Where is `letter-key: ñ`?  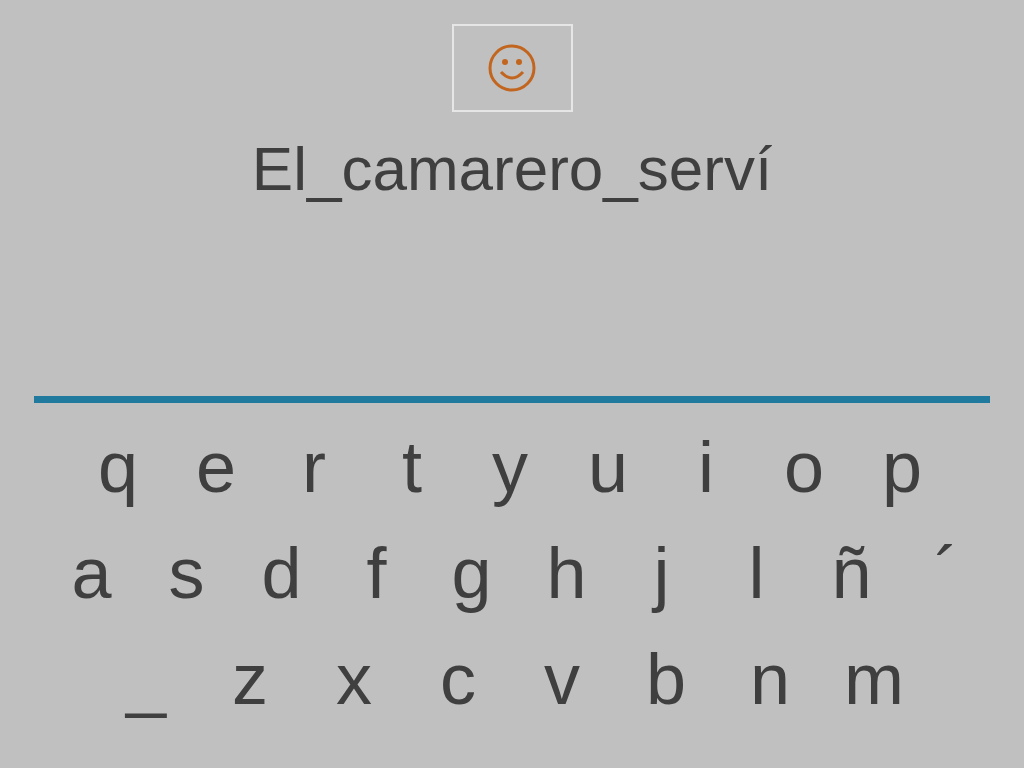 letter-key: ñ is located at coordinates (851, 573).